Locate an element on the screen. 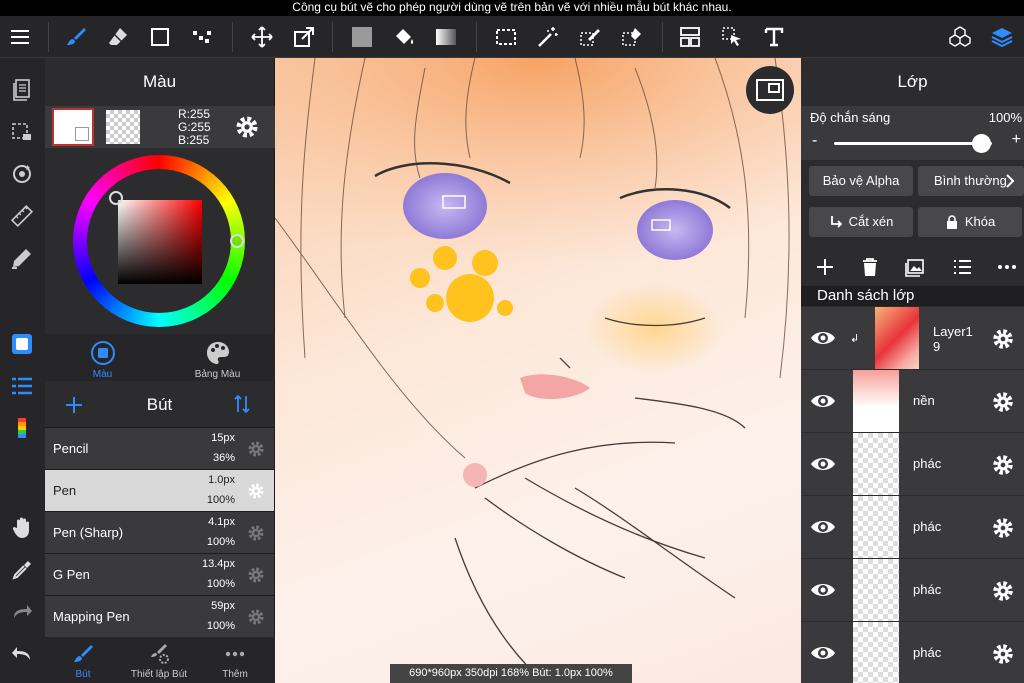 The image size is (1024, 683). color-wheel is located at coordinates (159, 241).